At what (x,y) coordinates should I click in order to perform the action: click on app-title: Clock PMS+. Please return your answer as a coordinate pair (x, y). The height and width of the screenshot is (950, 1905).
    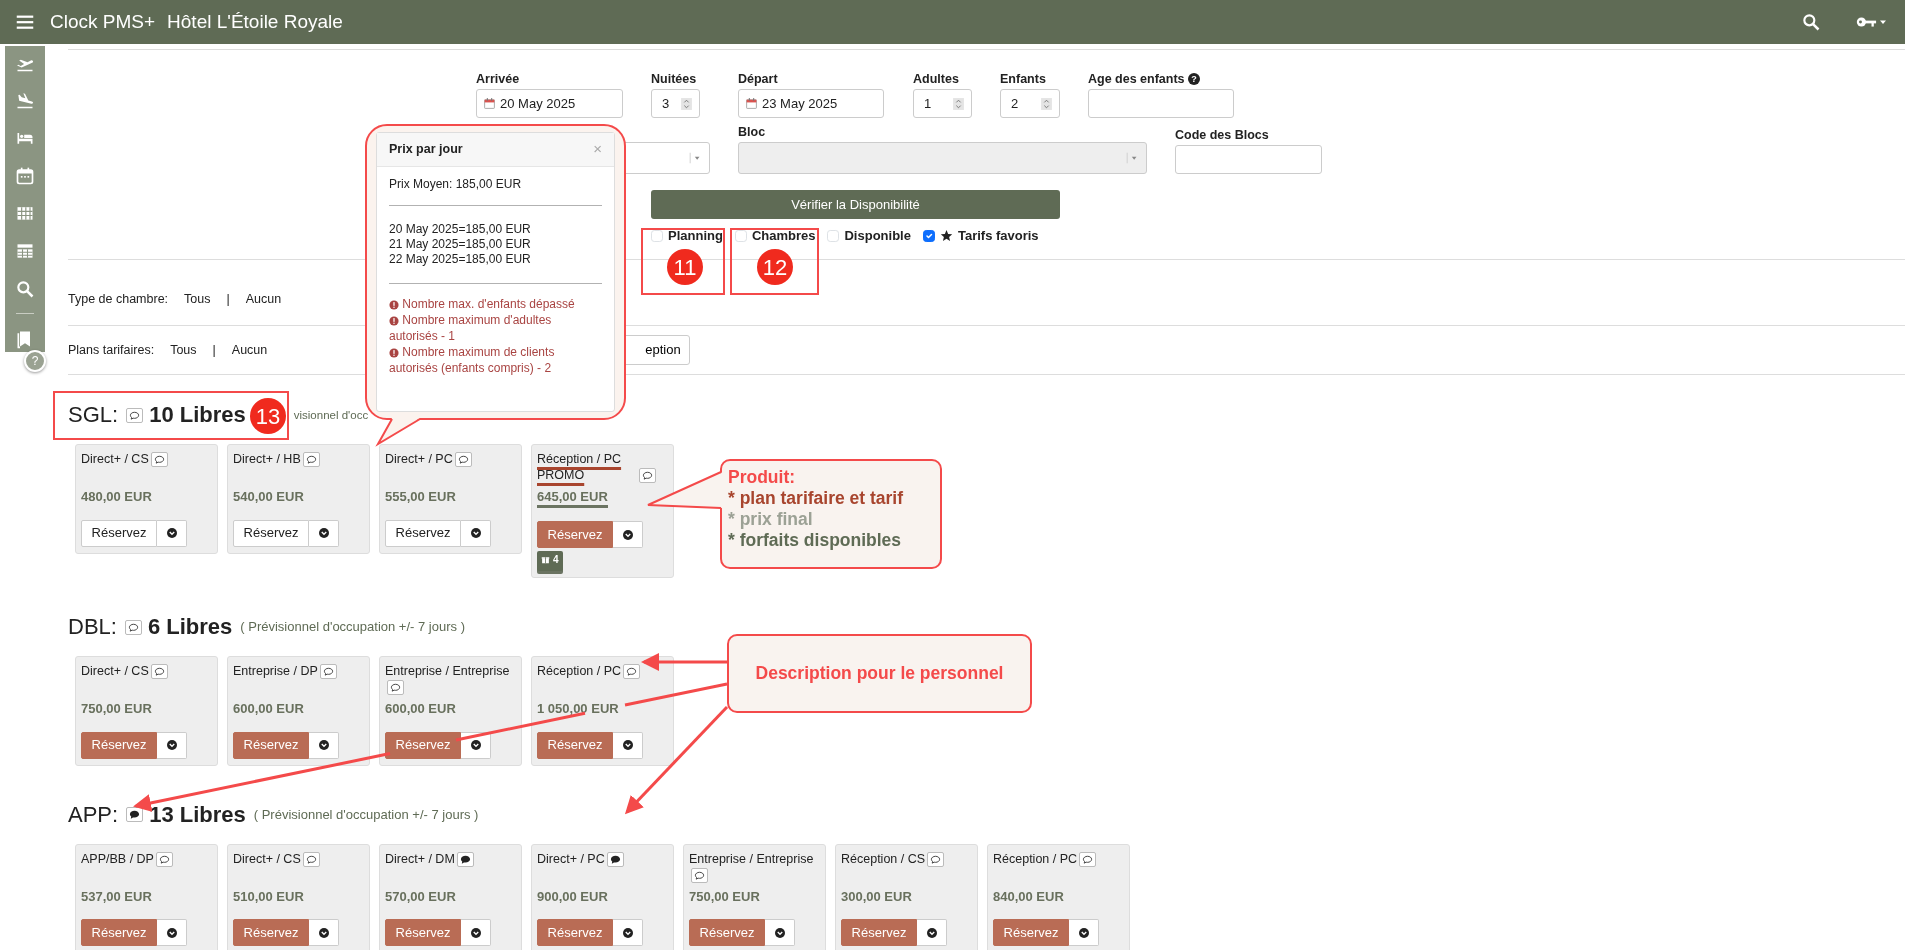
    Looking at the image, I should click on (103, 21).